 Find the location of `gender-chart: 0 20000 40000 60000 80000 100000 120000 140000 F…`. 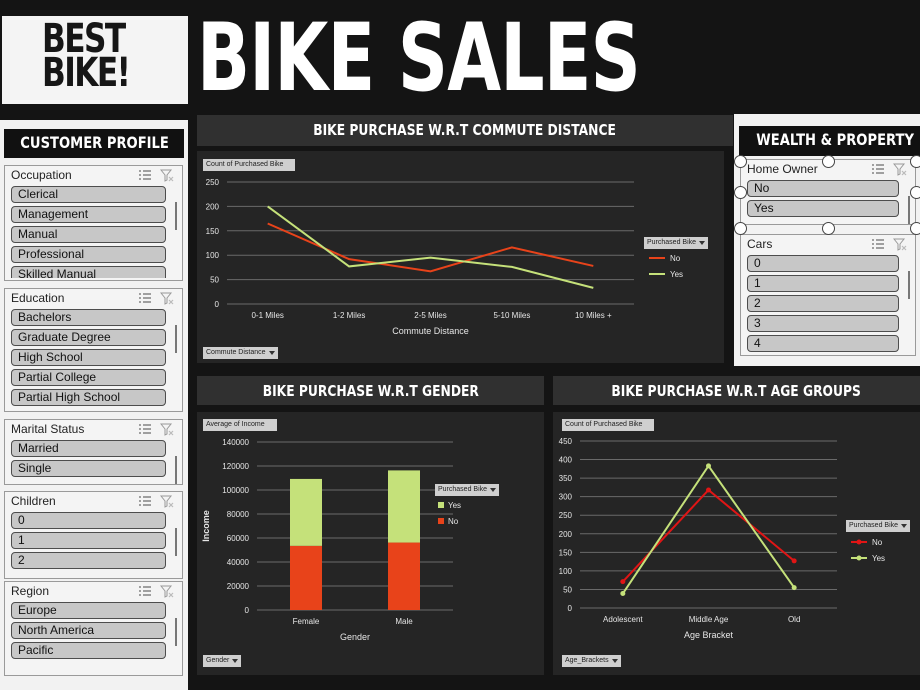

gender-chart: 0 20000 40000 60000 80000 100000 120000 140000 F… is located at coordinates (370, 543).